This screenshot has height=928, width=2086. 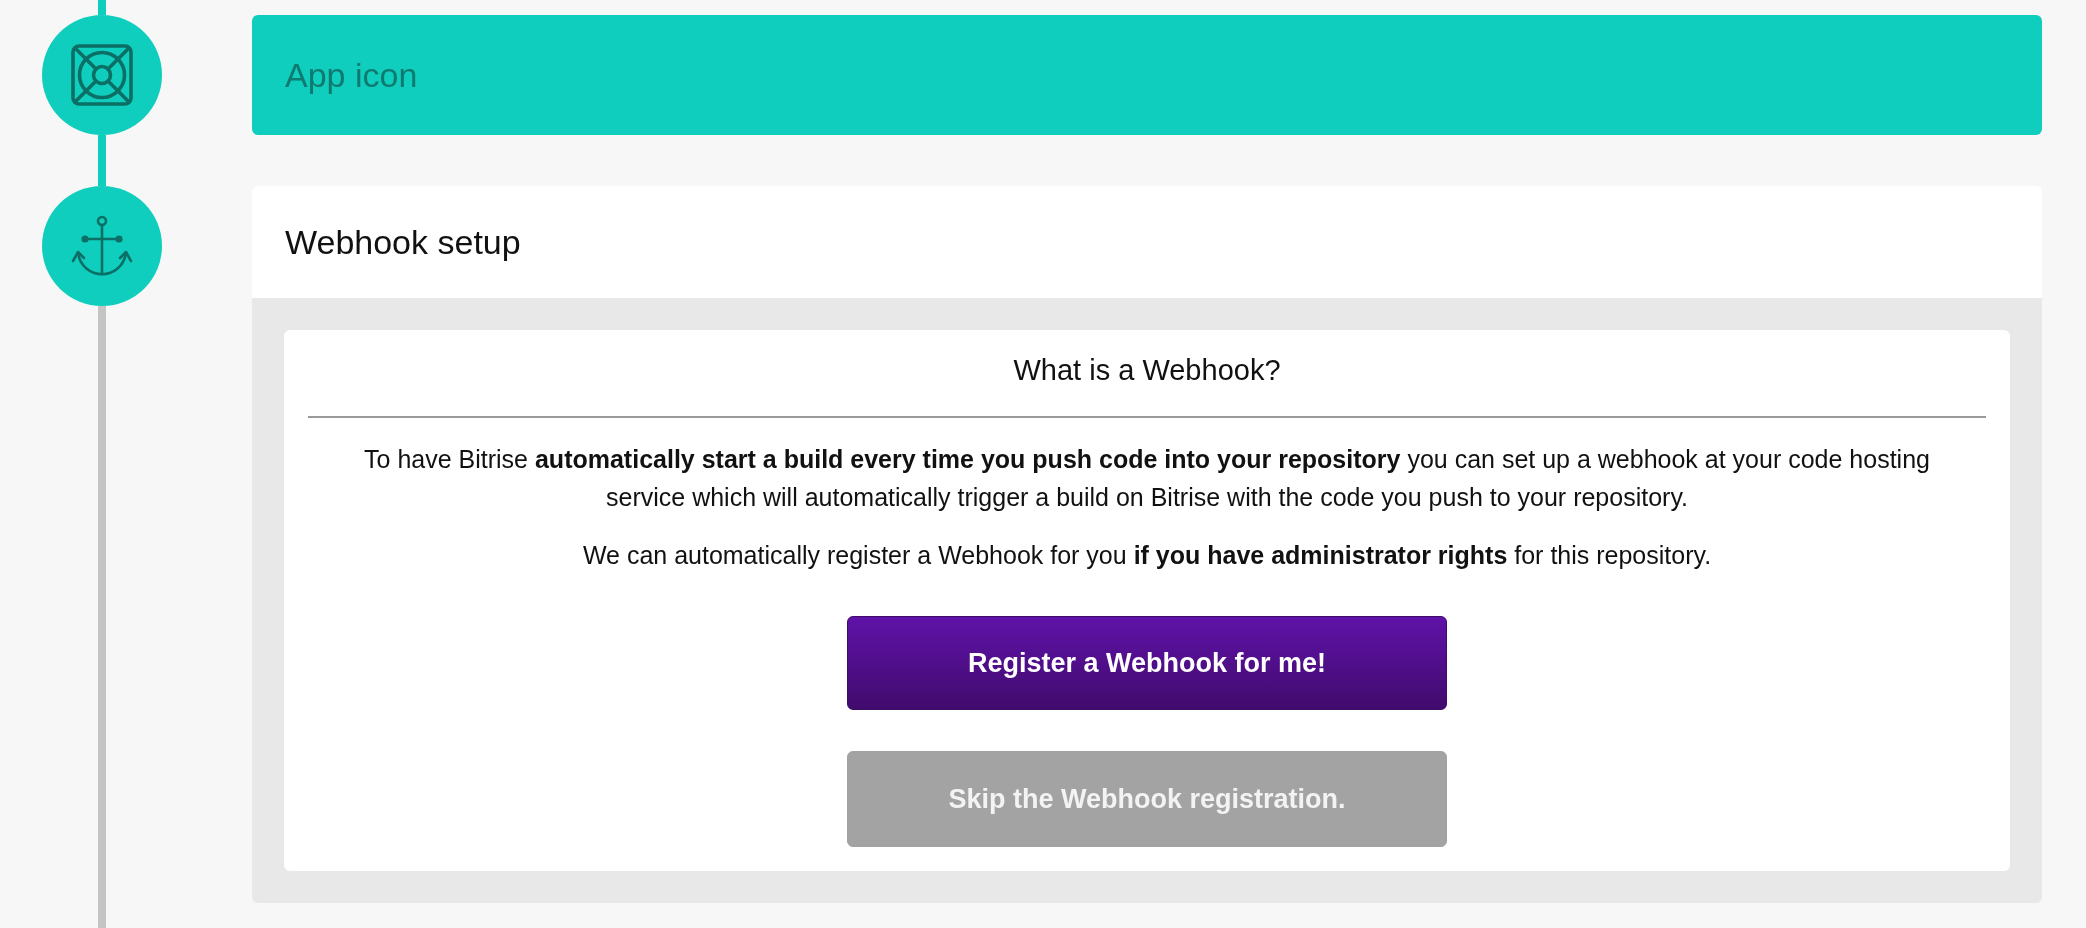 I want to click on anchor-icon, so click(x=102, y=246).